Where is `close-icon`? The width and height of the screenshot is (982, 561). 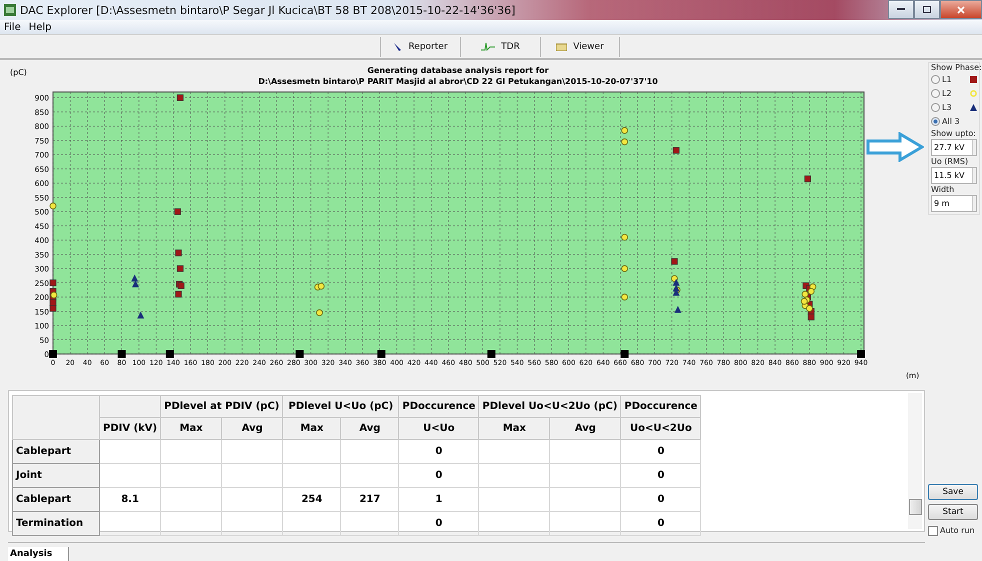 close-icon is located at coordinates (961, 10).